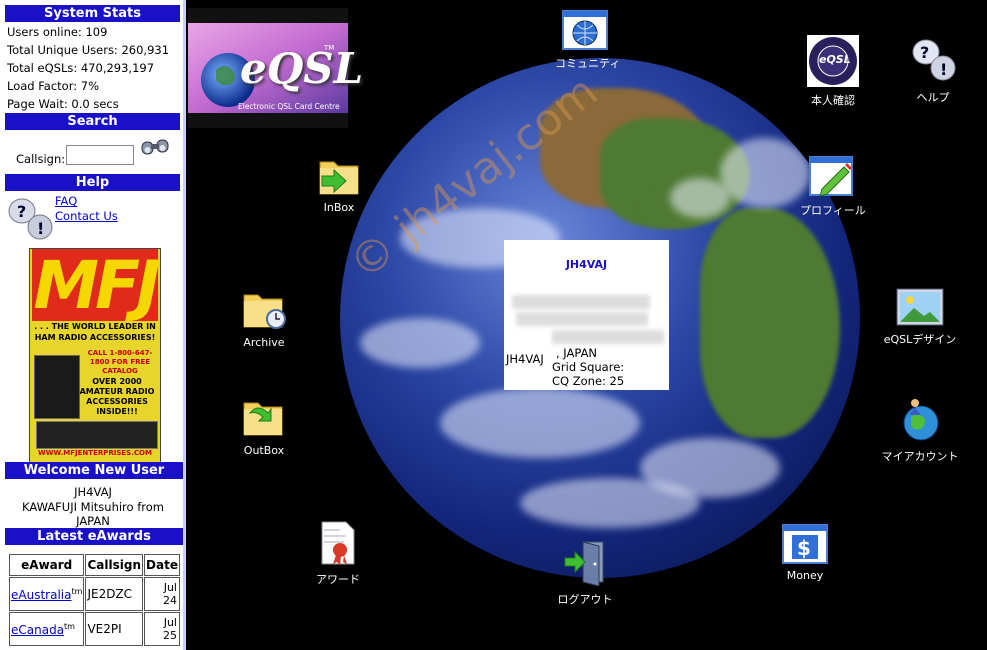  Describe the element at coordinates (302, 68) in the screenshot. I see `eqsl-logo-text: eQSL` at that location.